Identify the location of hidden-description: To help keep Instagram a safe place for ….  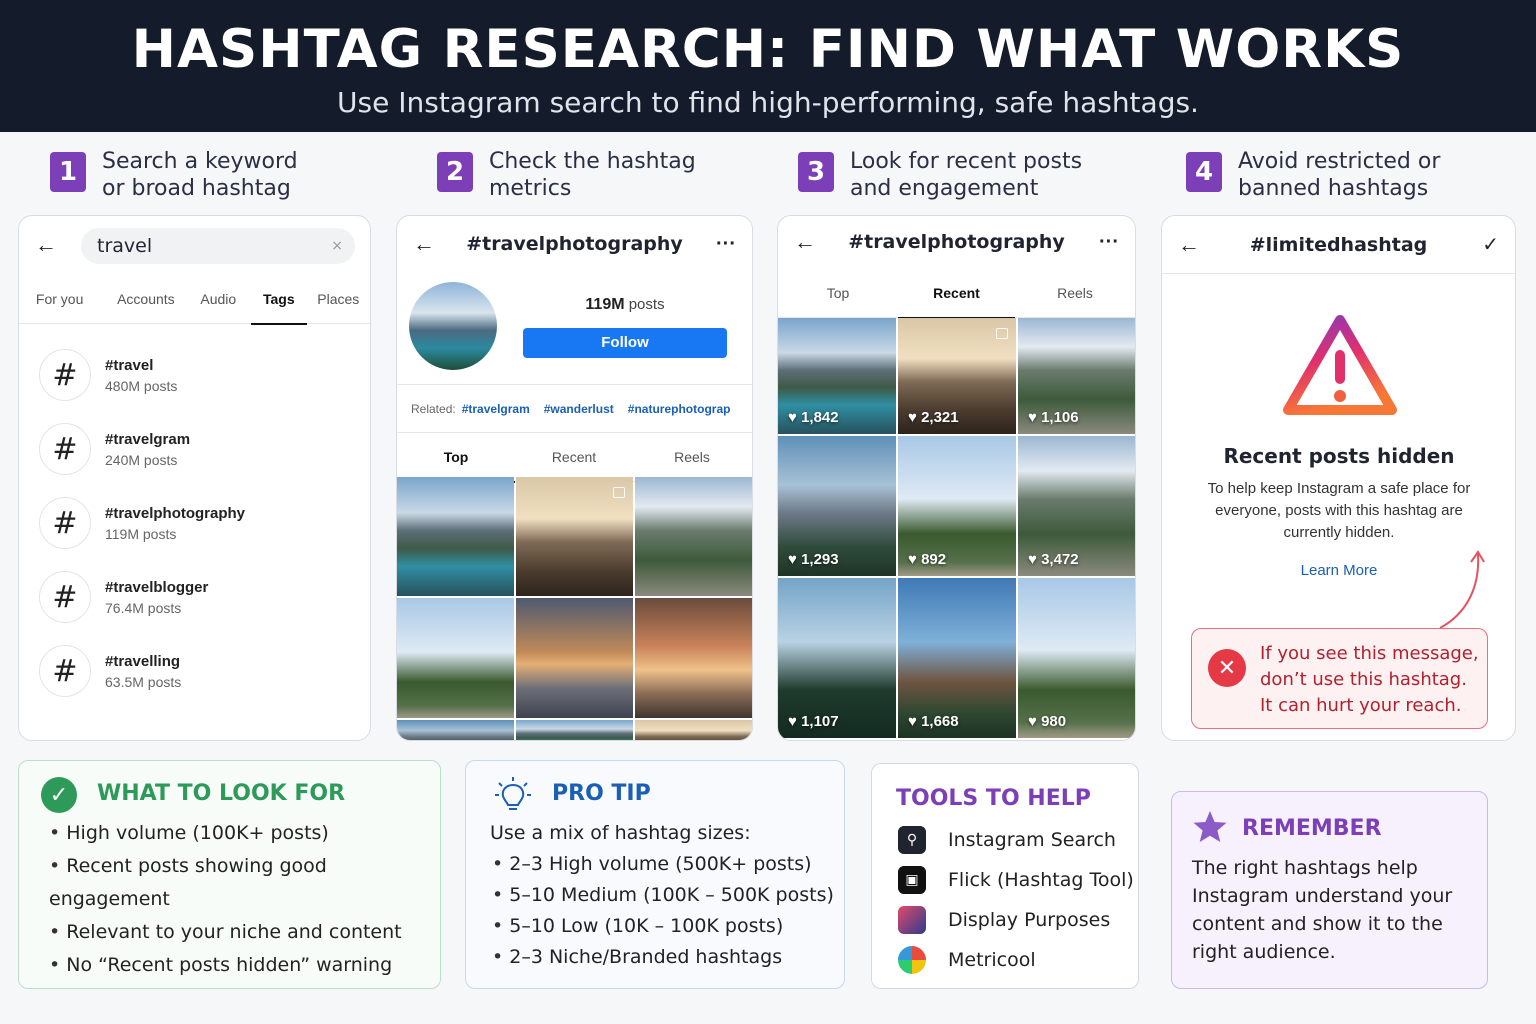
(1339, 510).